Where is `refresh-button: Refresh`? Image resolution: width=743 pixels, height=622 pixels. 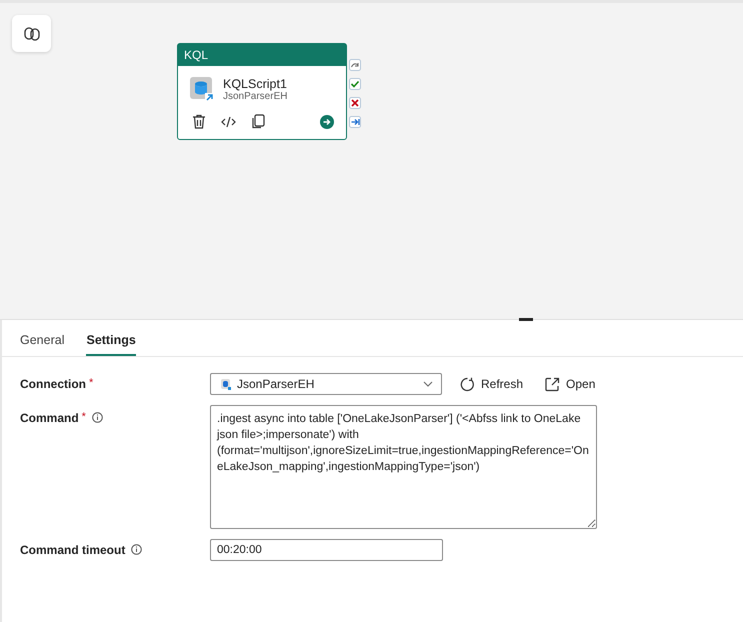
refresh-button: Refresh is located at coordinates (492, 384).